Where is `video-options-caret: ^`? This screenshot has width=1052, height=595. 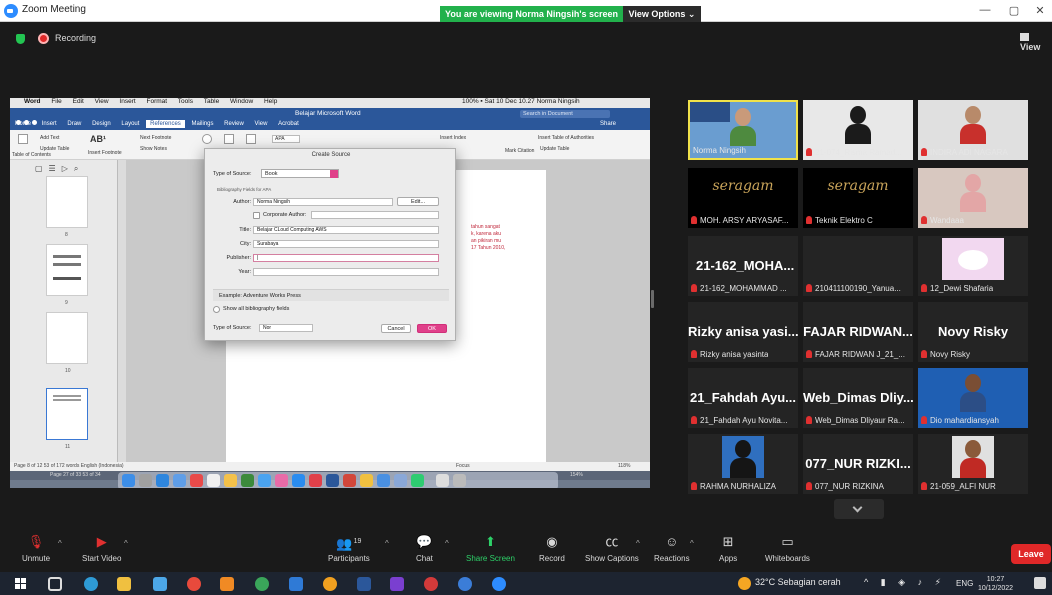
video-options-caret: ^ is located at coordinates (126, 543).